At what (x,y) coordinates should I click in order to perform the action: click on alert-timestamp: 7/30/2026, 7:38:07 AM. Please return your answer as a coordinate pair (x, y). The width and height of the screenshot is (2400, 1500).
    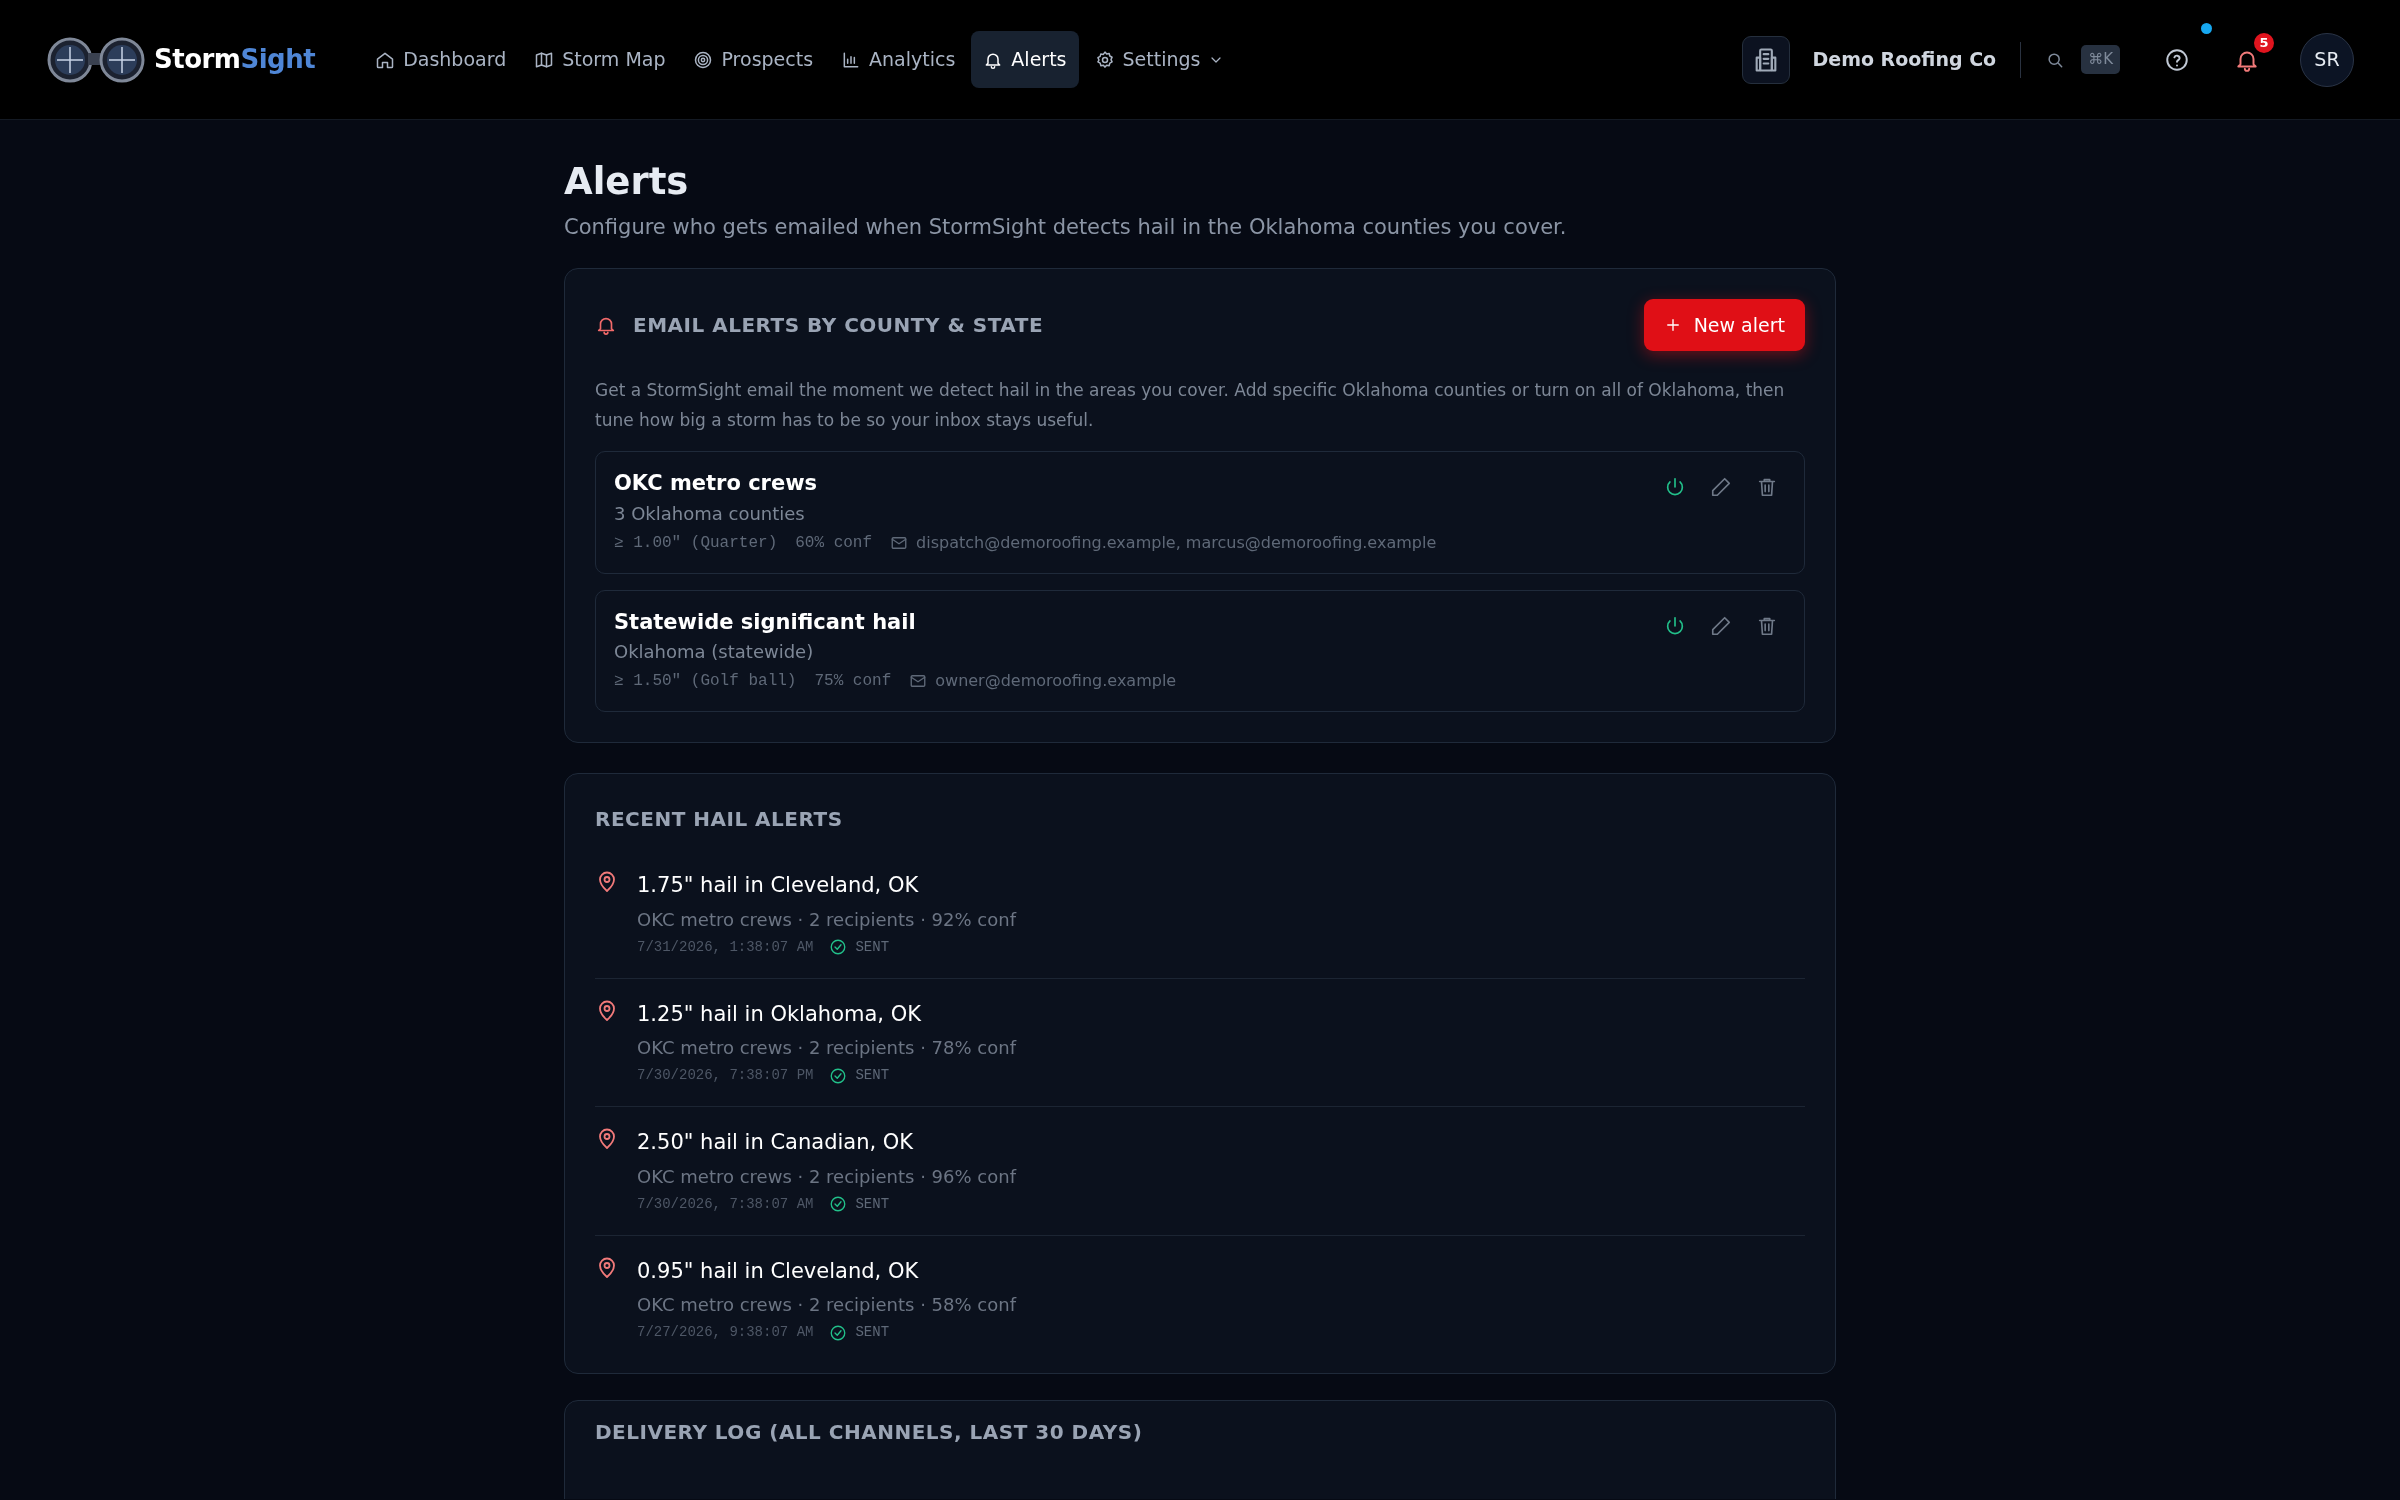
    Looking at the image, I should click on (725, 1204).